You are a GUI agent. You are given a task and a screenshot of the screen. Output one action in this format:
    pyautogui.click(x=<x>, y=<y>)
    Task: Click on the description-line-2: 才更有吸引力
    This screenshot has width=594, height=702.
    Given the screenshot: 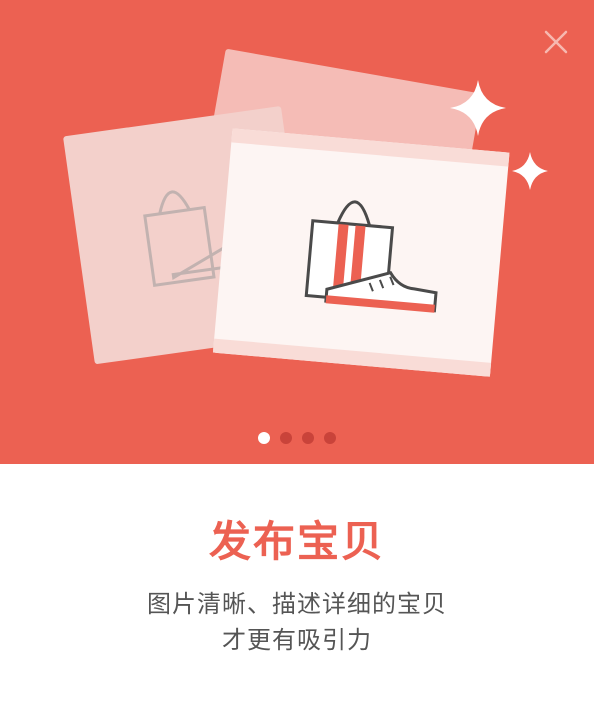 What is the action you would take?
    pyautogui.click(x=297, y=640)
    